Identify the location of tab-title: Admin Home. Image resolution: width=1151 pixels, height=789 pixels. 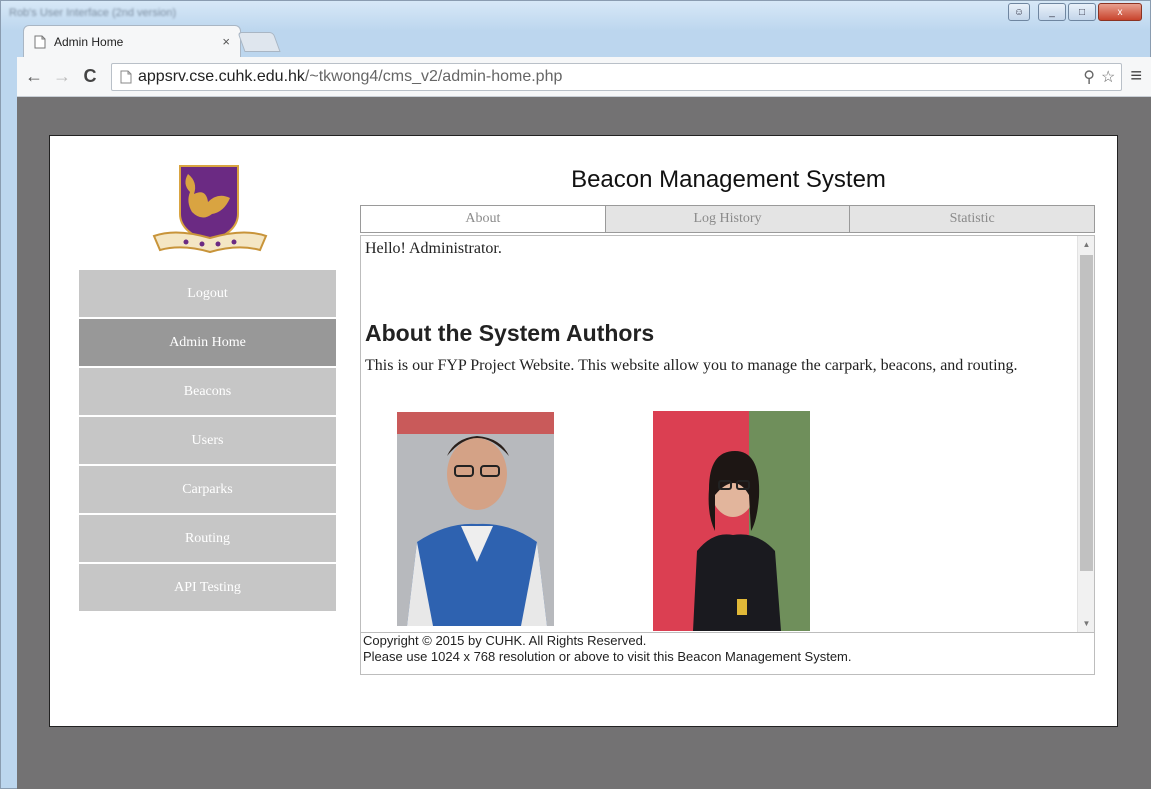
(89, 41).